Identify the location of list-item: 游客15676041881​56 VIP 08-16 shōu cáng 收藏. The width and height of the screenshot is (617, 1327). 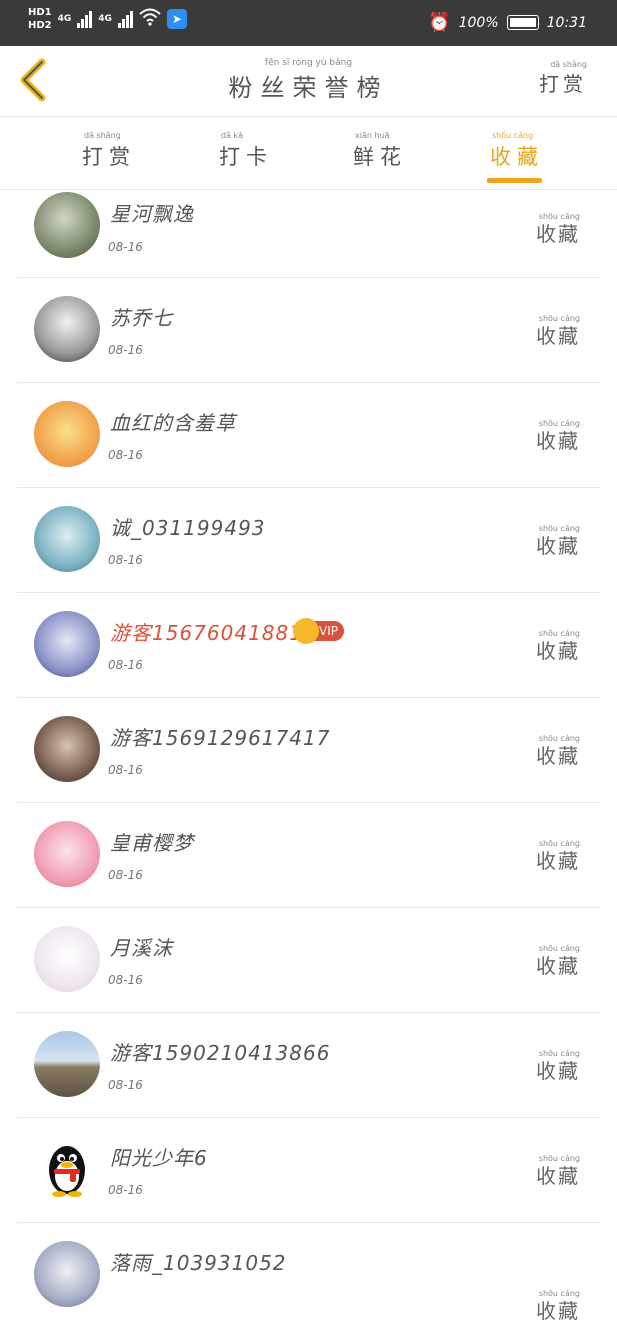
(308, 645).